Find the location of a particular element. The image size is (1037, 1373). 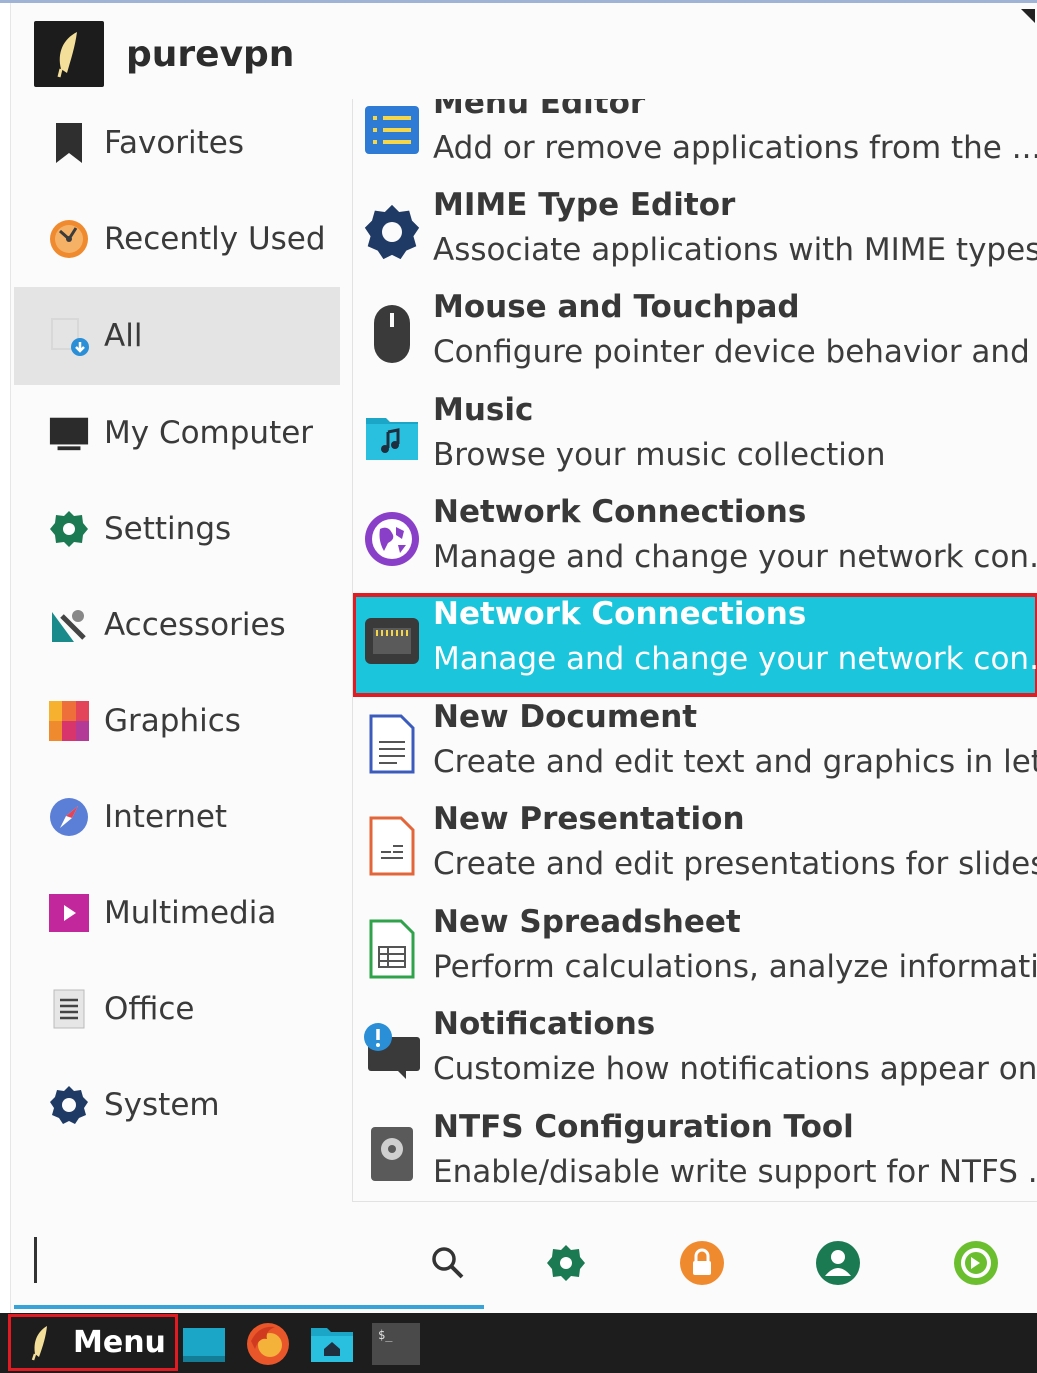

app-name: Music is located at coordinates (483, 410).